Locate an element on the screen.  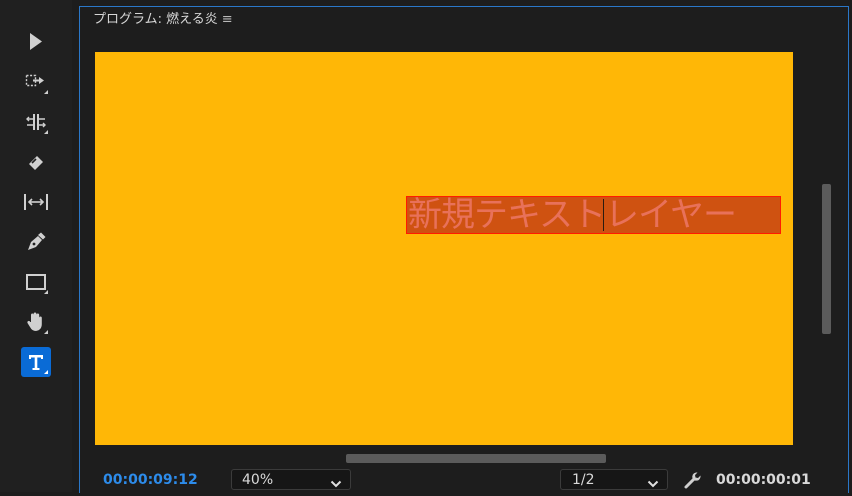
type-tool is located at coordinates (36, 362).